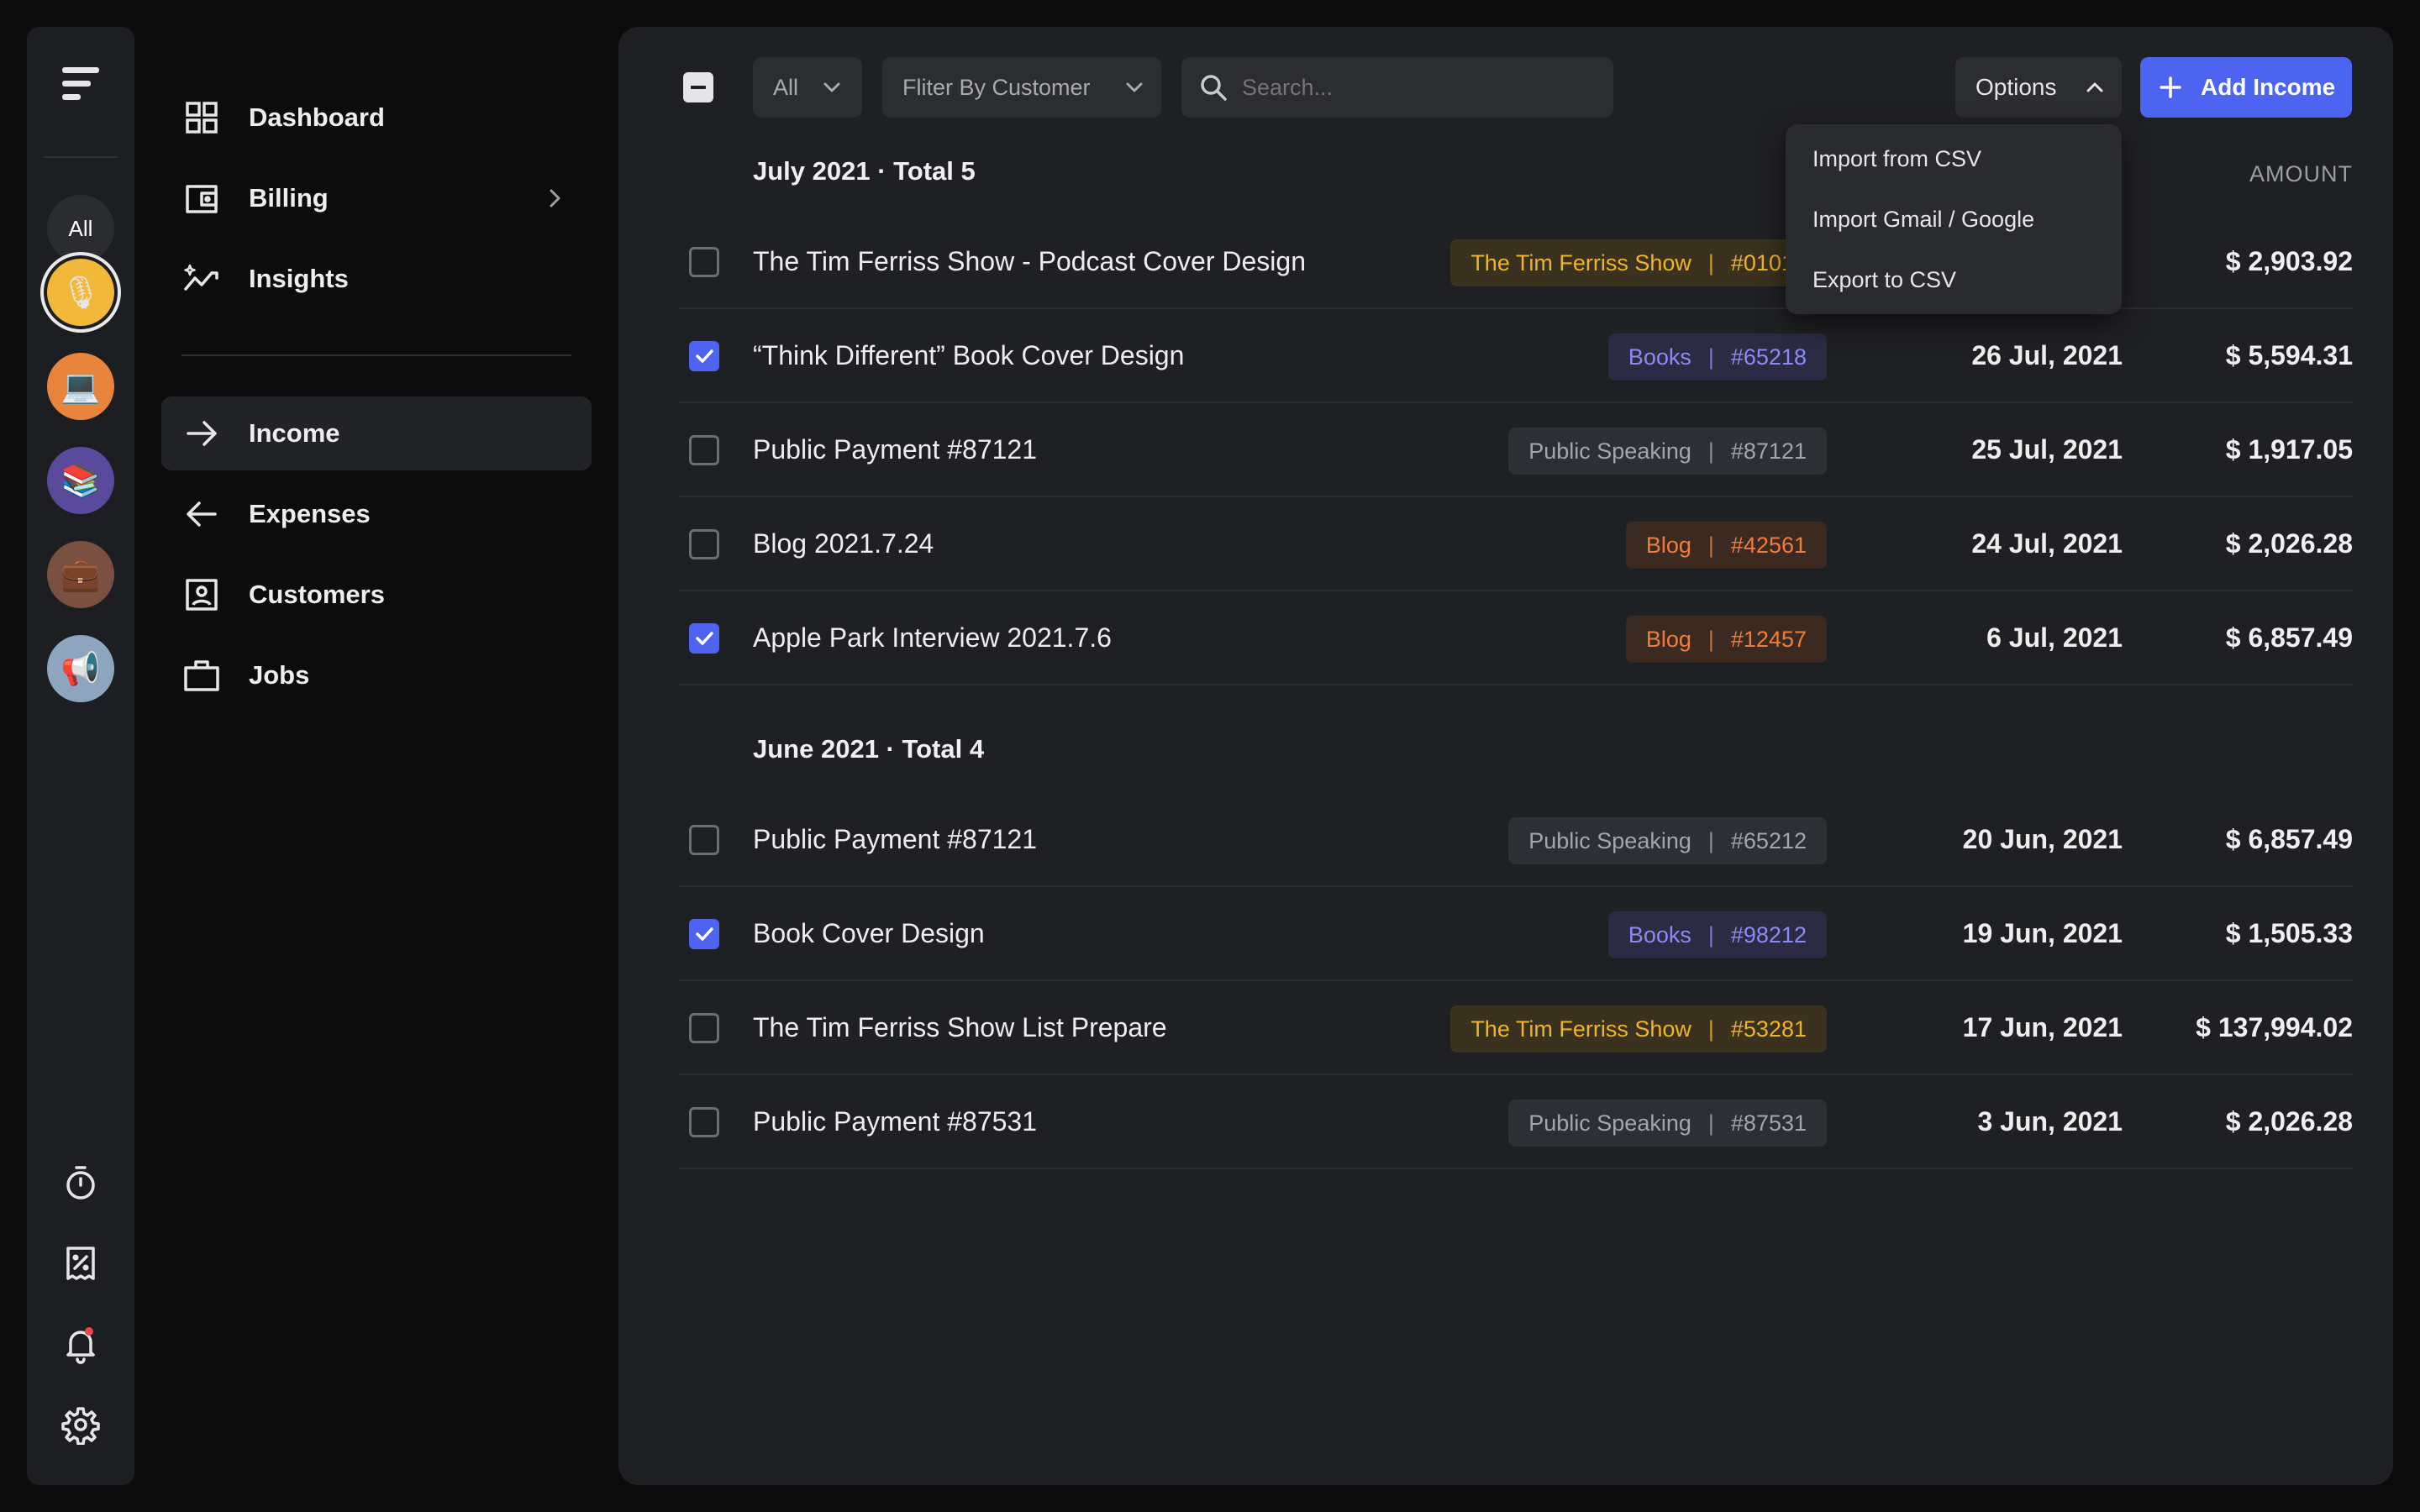  Describe the element at coordinates (376, 595) in the screenshot. I see `nav-item-customers: Customers` at that location.